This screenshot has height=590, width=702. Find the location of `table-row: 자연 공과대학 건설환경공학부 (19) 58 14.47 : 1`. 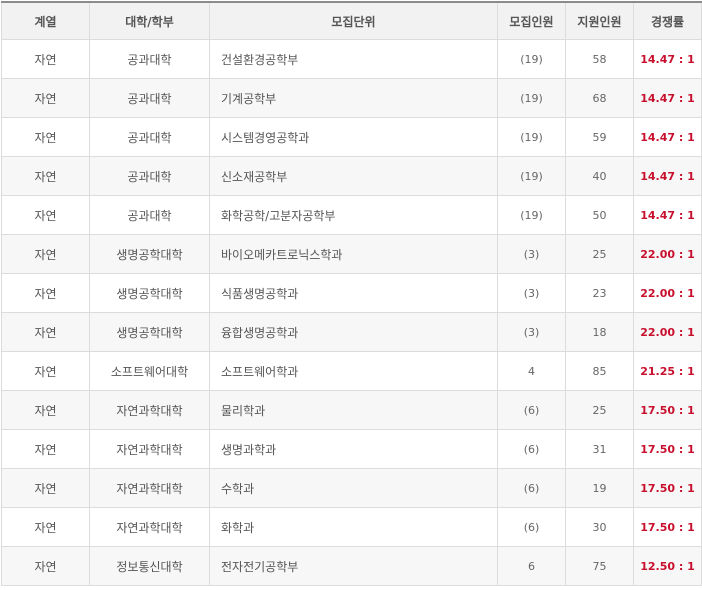

table-row: 자연 공과대학 건설환경공학부 (19) 58 14.47 : 1 is located at coordinates (351, 59).